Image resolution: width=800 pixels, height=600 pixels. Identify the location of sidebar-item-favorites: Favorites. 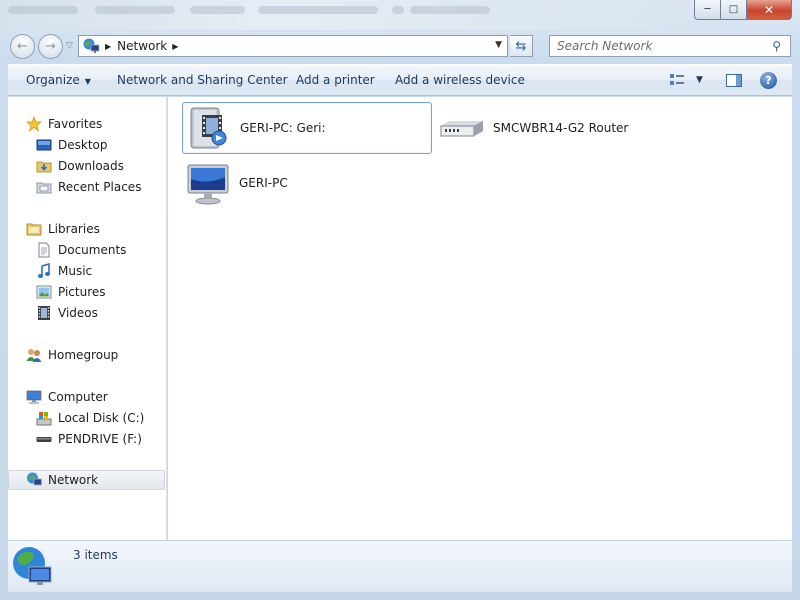
(64, 124).